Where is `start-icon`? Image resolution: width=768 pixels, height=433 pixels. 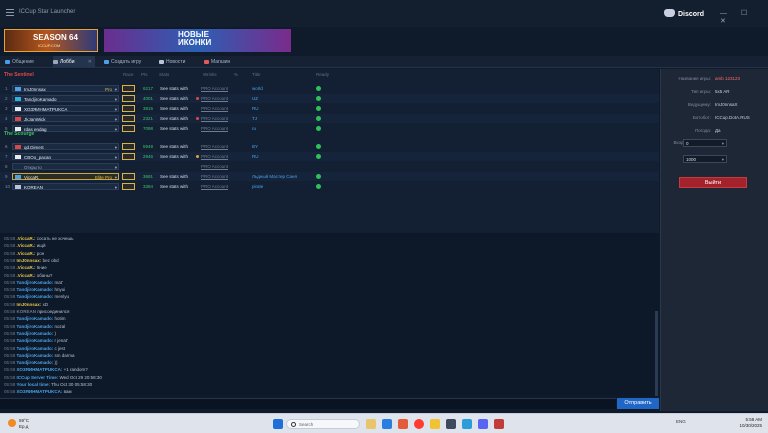
start-icon is located at coordinates (278, 424).